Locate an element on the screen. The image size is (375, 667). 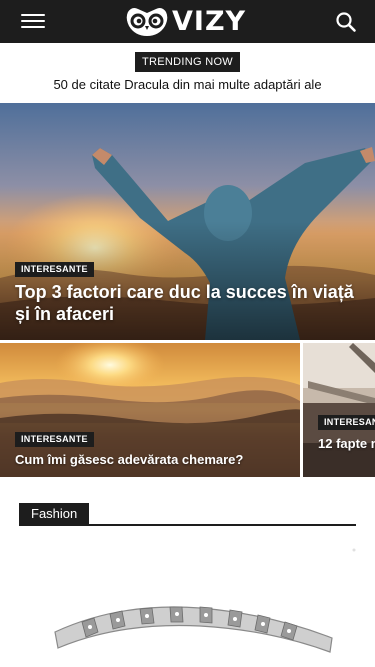
search-icon is located at coordinates (346, 22).